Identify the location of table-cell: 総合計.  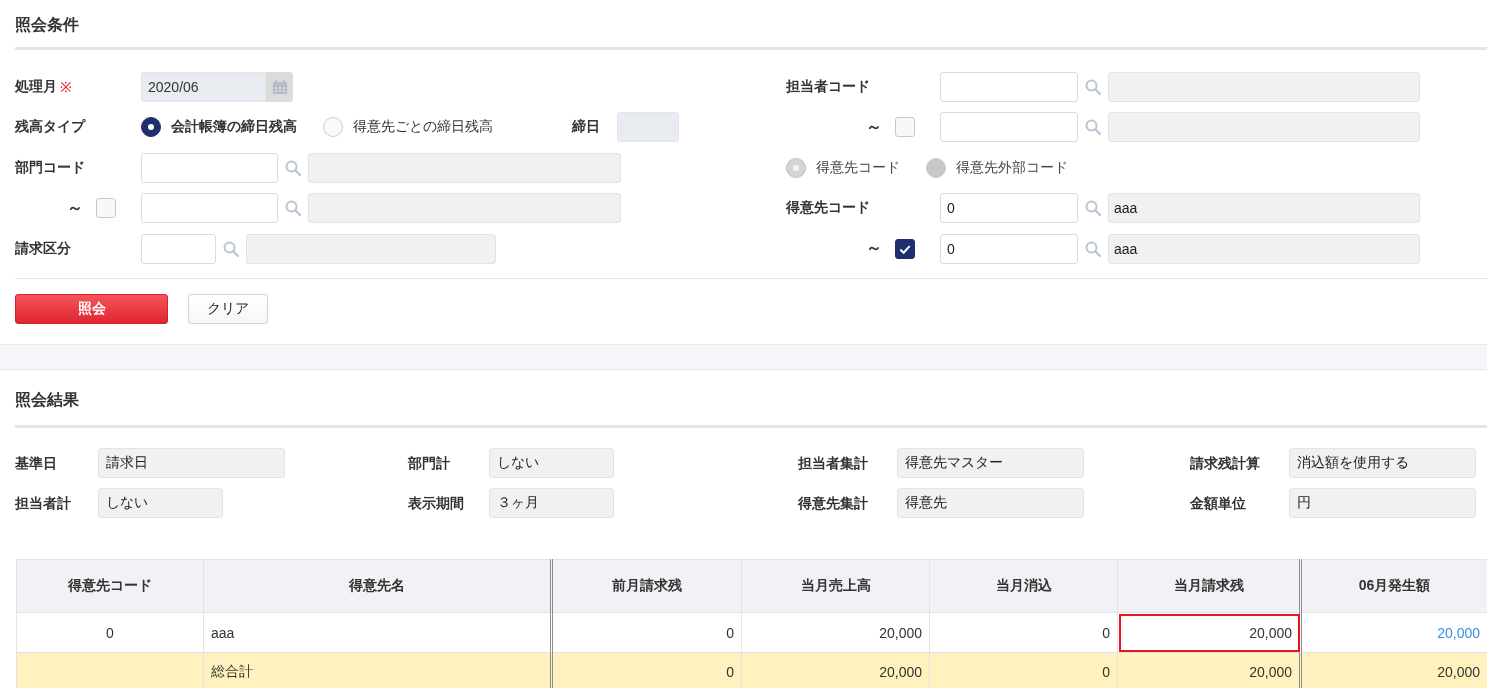
(377, 670).